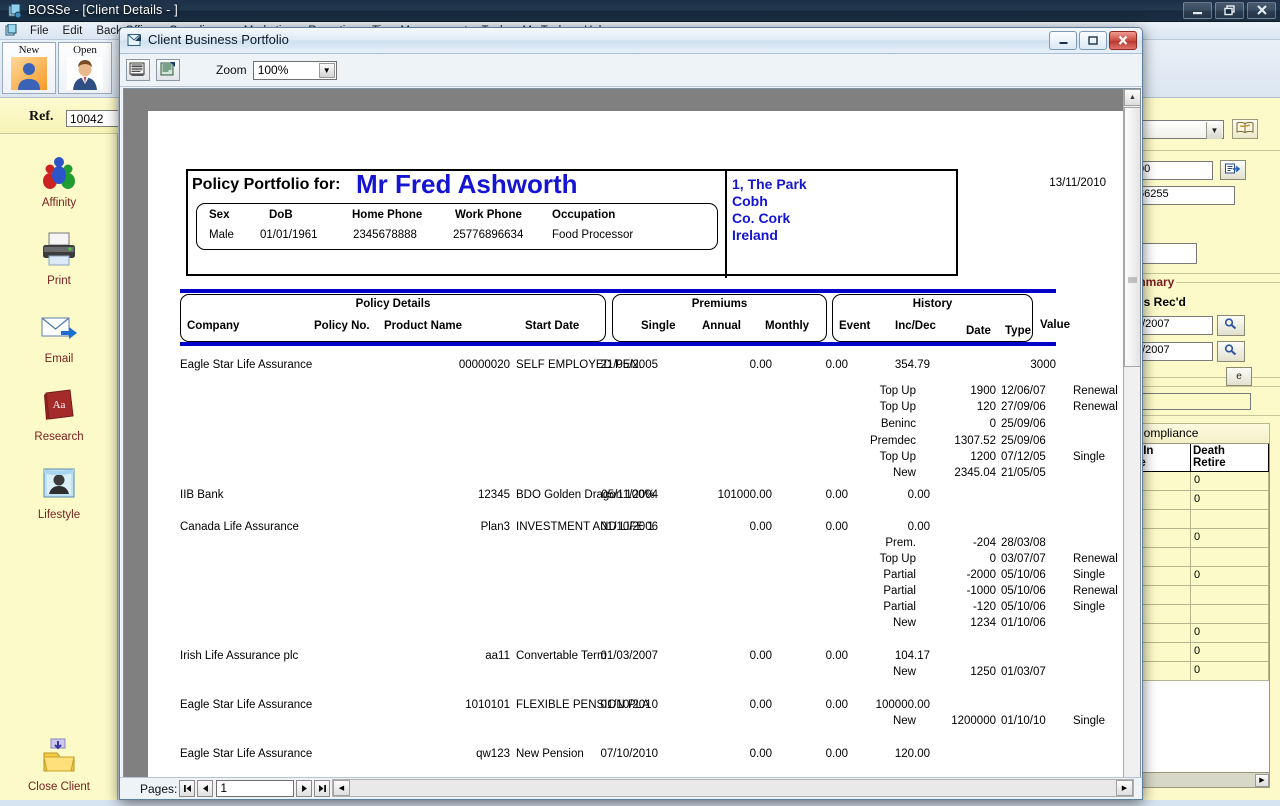 The image size is (1280, 806). Describe the element at coordinates (304, 788) in the screenshot. I see `next-page-button` at that location.